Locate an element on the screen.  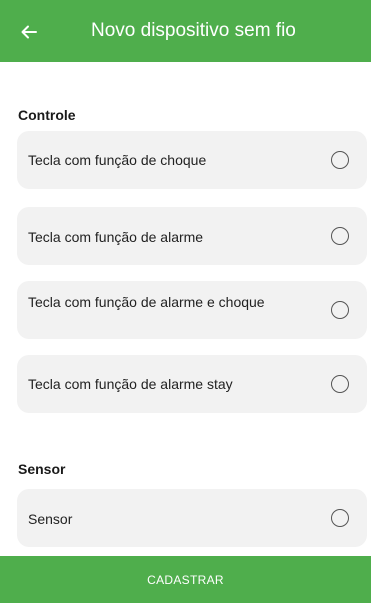
option-label: Tecla com função de alarme e choque is located at coordinates (146, 302).